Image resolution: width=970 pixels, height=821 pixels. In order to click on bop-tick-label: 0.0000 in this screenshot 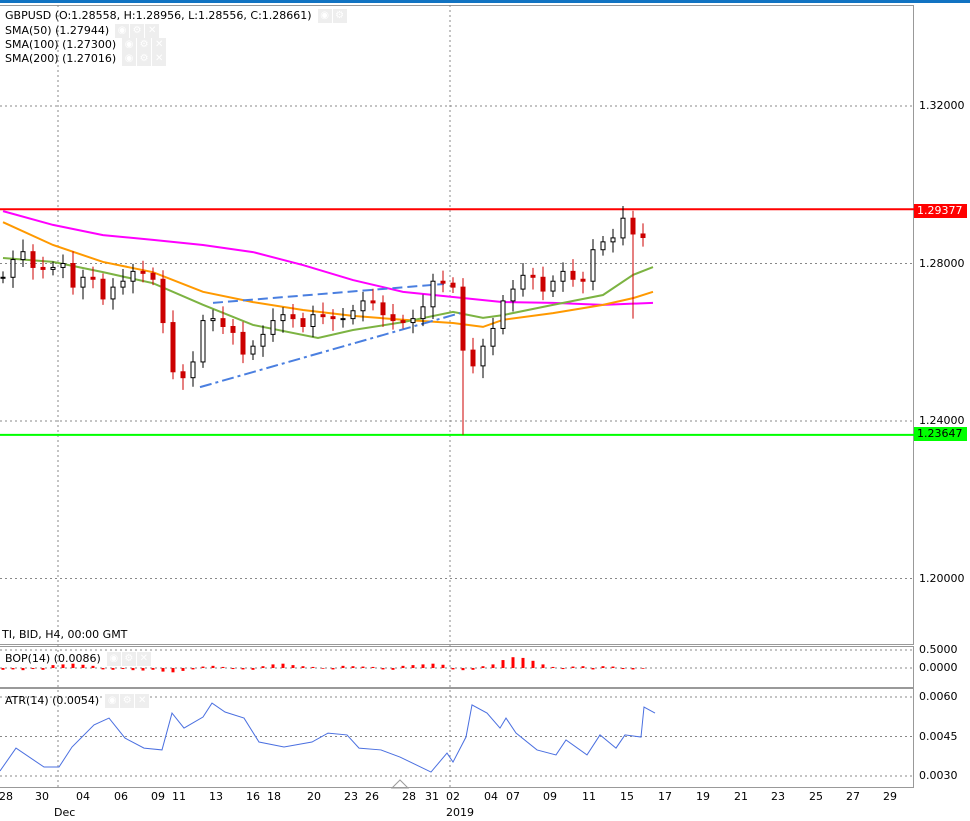, I will do `click(938, 667)`.